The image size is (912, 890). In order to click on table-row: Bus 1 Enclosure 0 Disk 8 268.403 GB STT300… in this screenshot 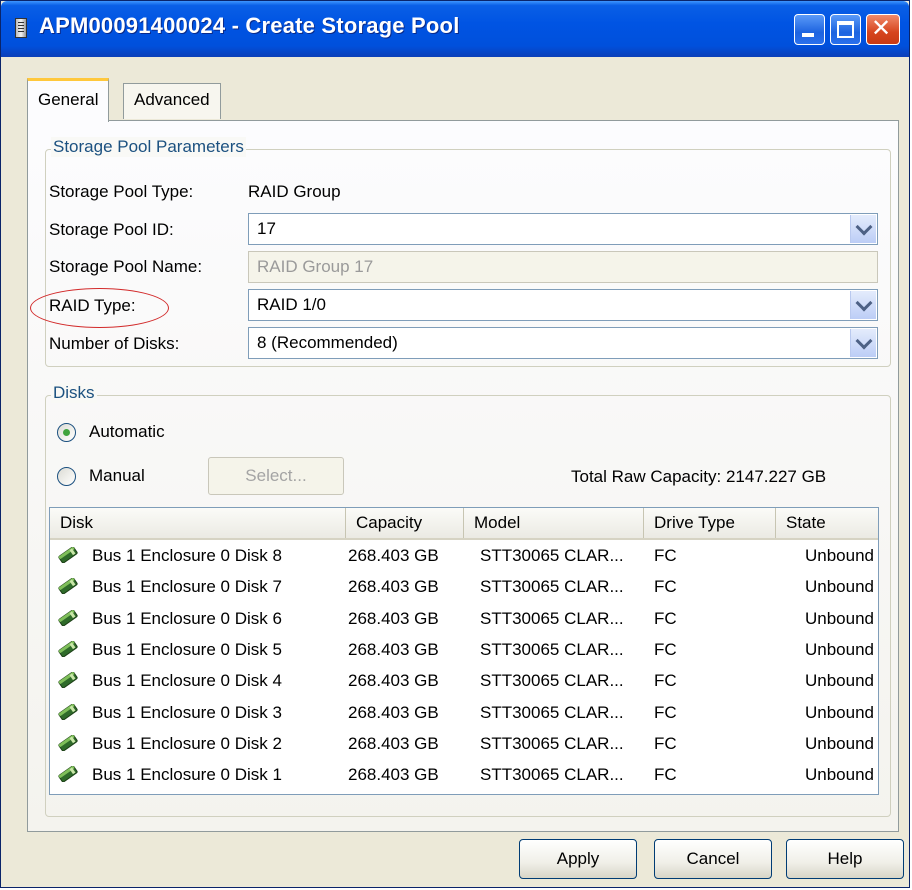, I will do `click(464, 555)`.